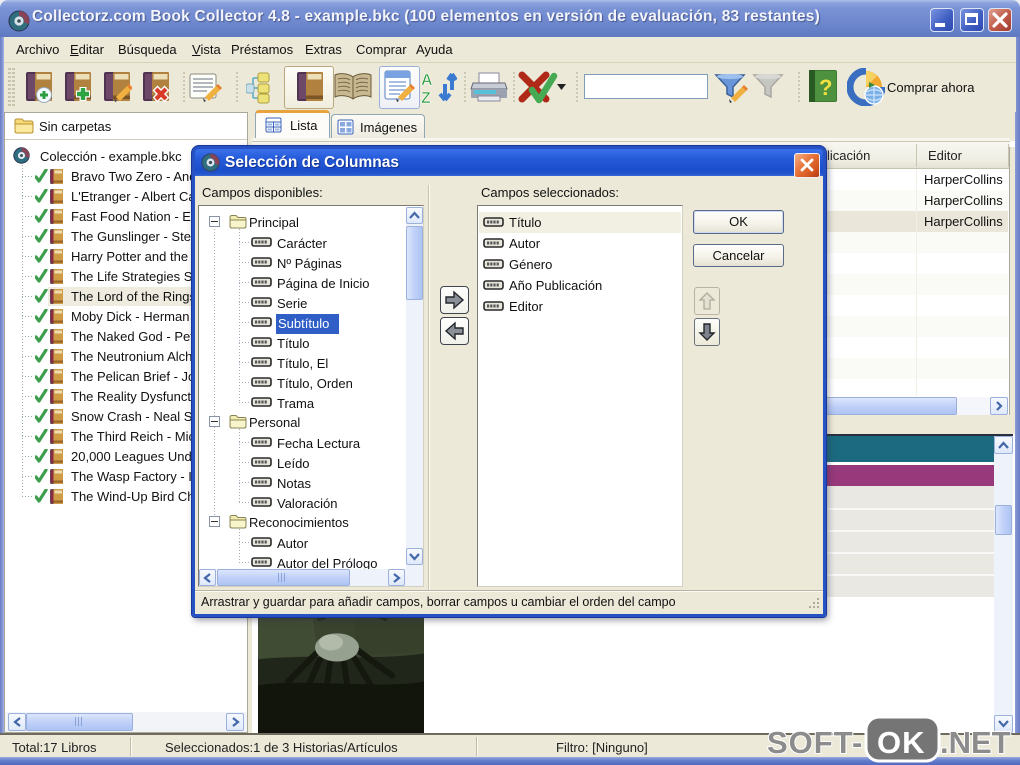 The height and width of the screenshot is (765, 1020). Describe the element at coordinates (901, 742) in the screenshot. I see `svg-text: OK` at that location.